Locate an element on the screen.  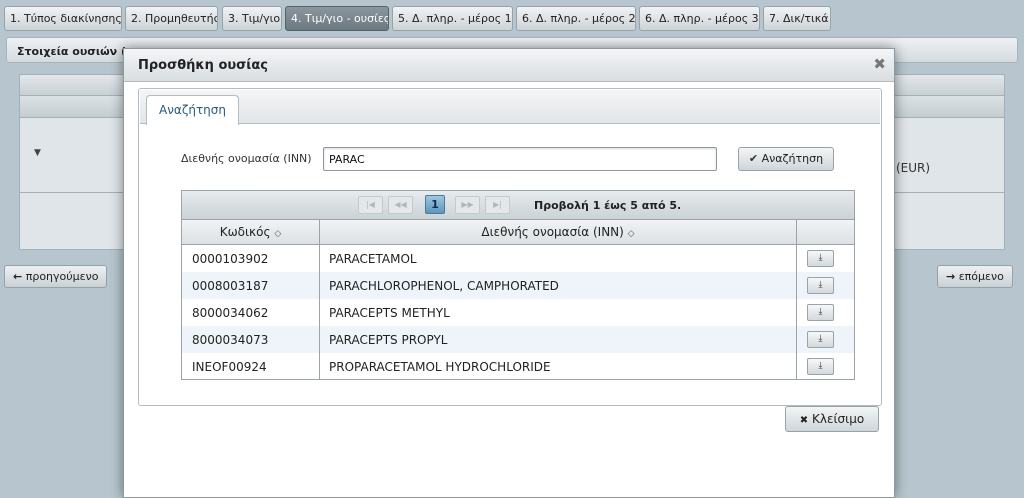
step-tab-5: 5. Δ. πληρ. - μέρος 1 is located at coordinates (452, 18).